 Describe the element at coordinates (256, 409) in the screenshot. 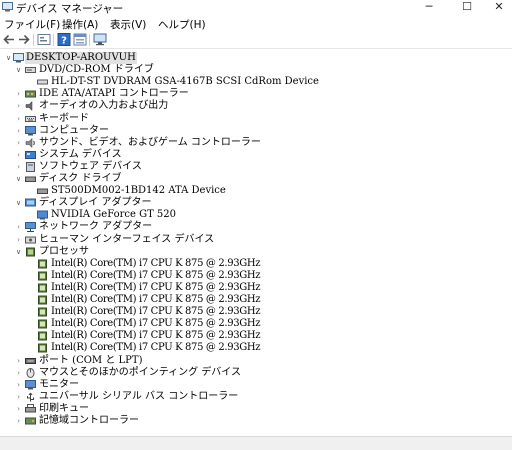

I see `tree-category: › 印刷キュー` at that location.